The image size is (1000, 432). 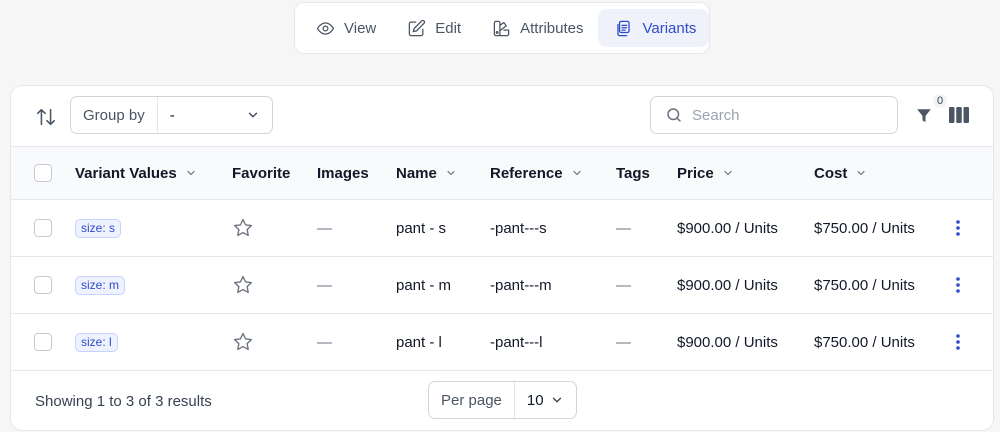 What do you see at coordinates (419, 342) in the screenshot?
I see `name-cell: pant - l` at bounding box center [419, 342].